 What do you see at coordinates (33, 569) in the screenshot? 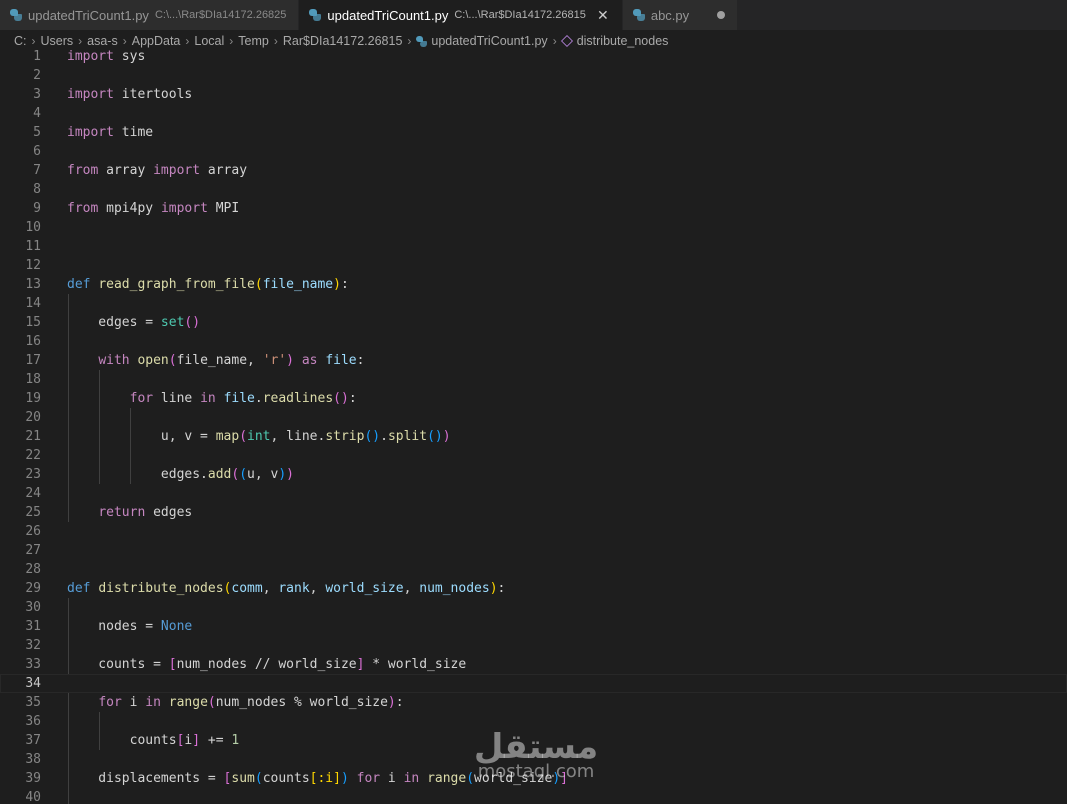
I see `line-number: 28` at bounding box center [33, 569].